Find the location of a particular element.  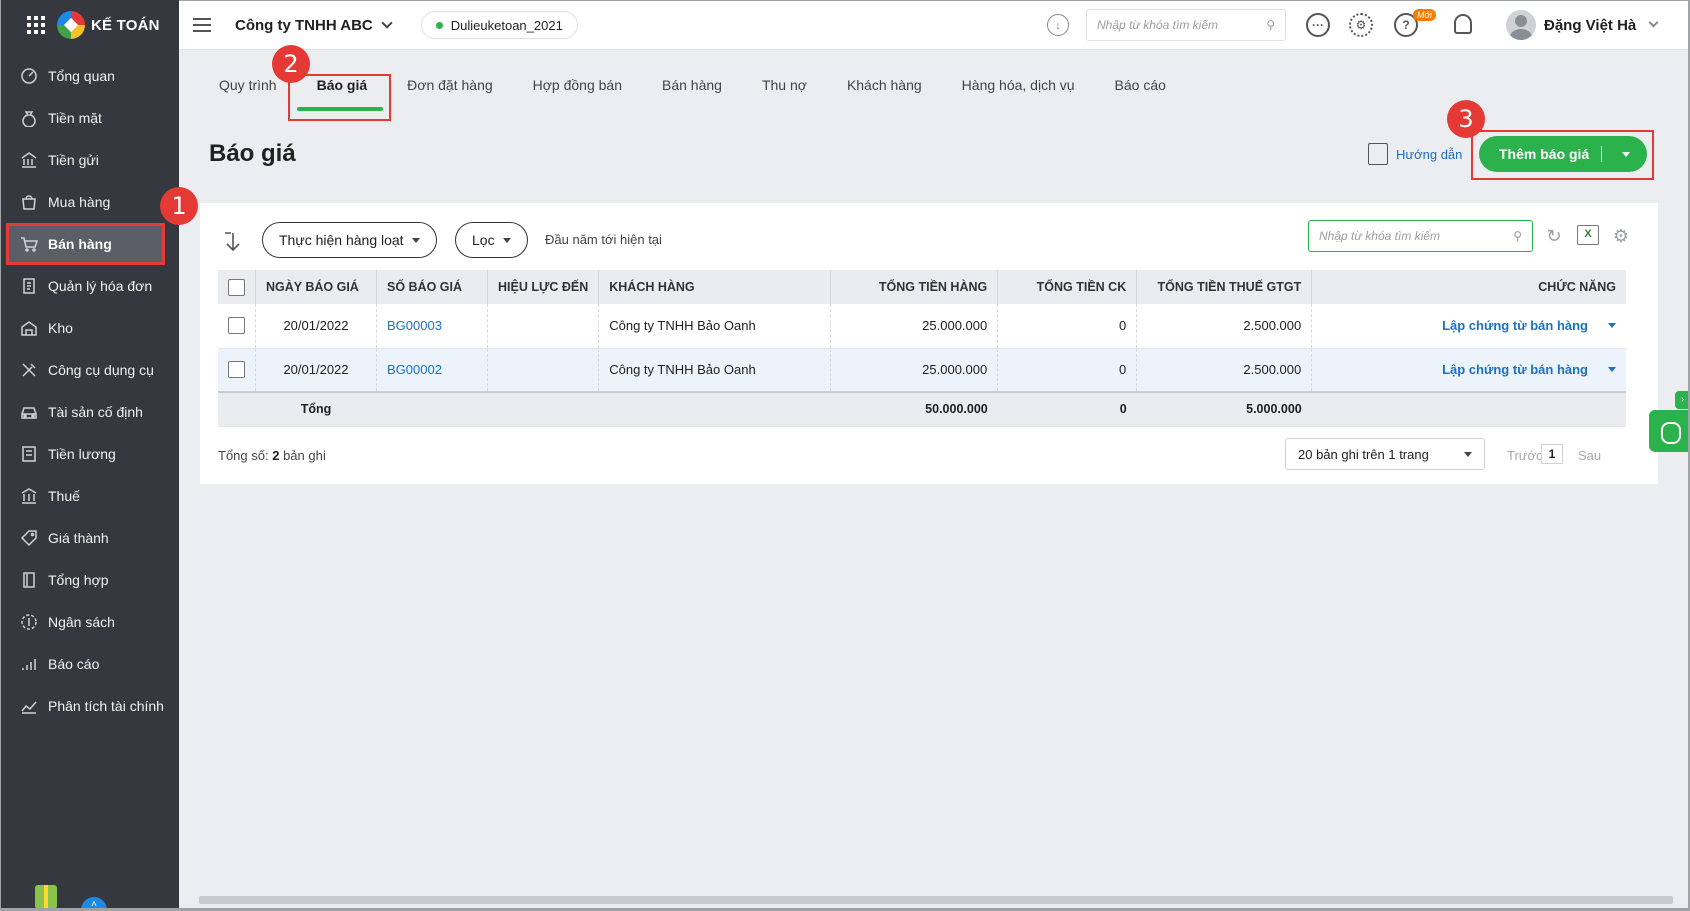

col-valid-until: HIỆU LỰC ĐẾN is located at coordinates (543, 287).